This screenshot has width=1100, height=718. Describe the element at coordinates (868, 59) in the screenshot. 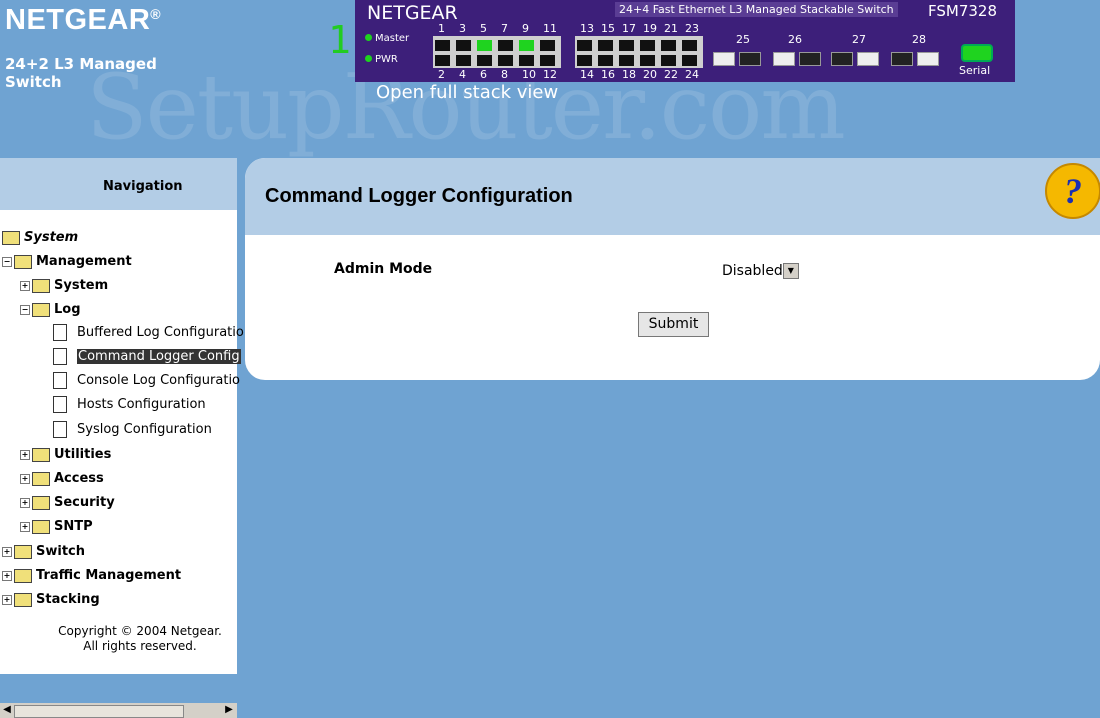

I see `sfp-port-27b` at that location.